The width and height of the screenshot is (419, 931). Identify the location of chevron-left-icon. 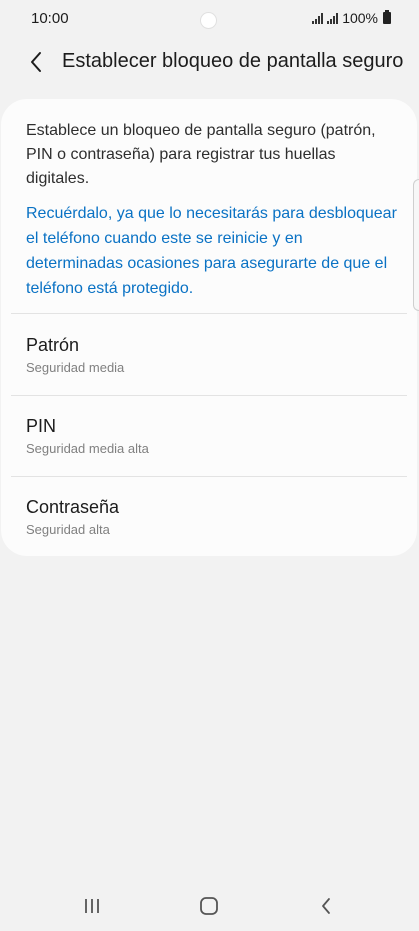
(36, 62).